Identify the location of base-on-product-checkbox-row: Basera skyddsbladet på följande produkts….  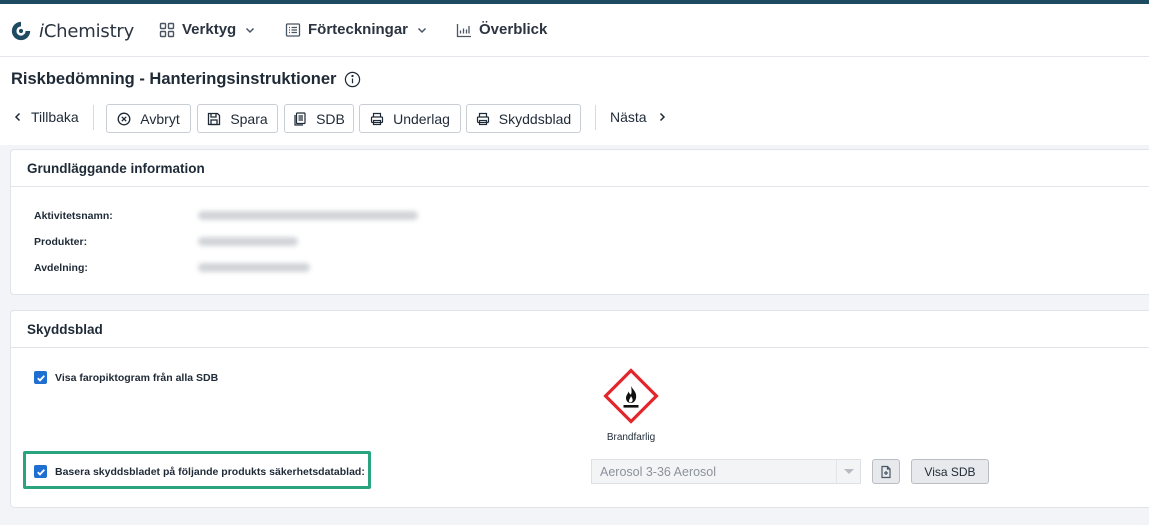
(199, 471).